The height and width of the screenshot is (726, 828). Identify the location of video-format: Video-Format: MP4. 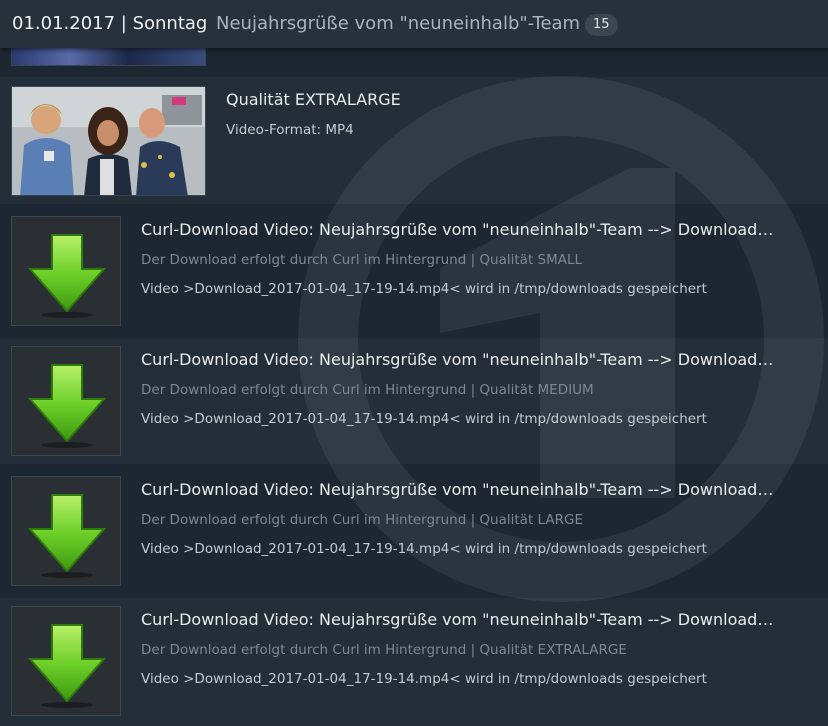
(290, 130).